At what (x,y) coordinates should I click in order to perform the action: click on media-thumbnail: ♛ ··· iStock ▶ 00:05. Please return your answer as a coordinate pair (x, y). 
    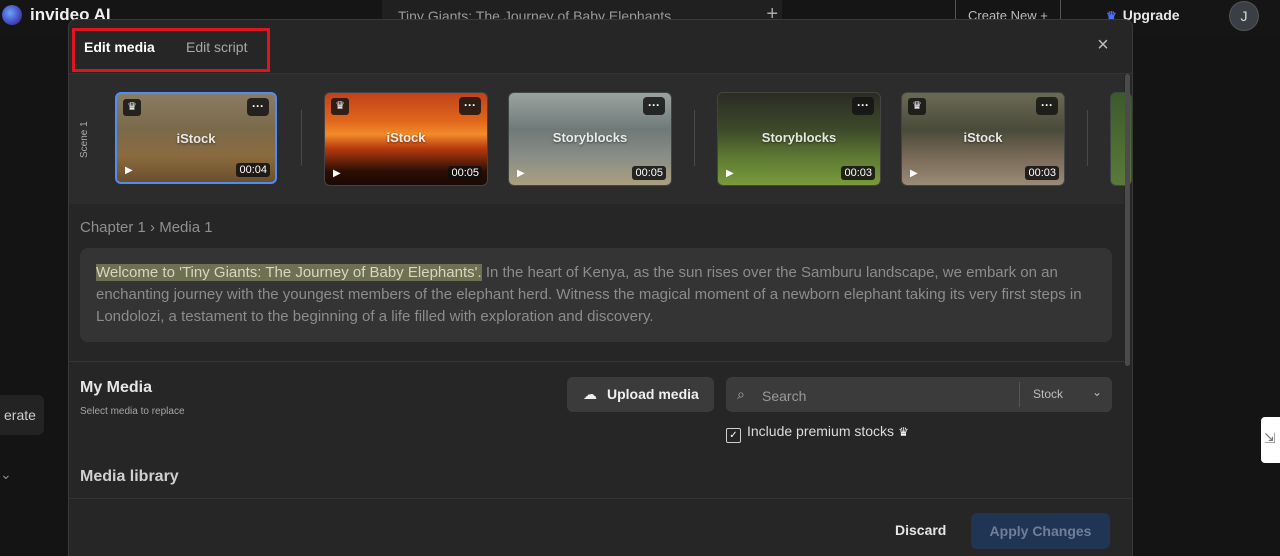
    Looking at the image, I should click on (406, 139).